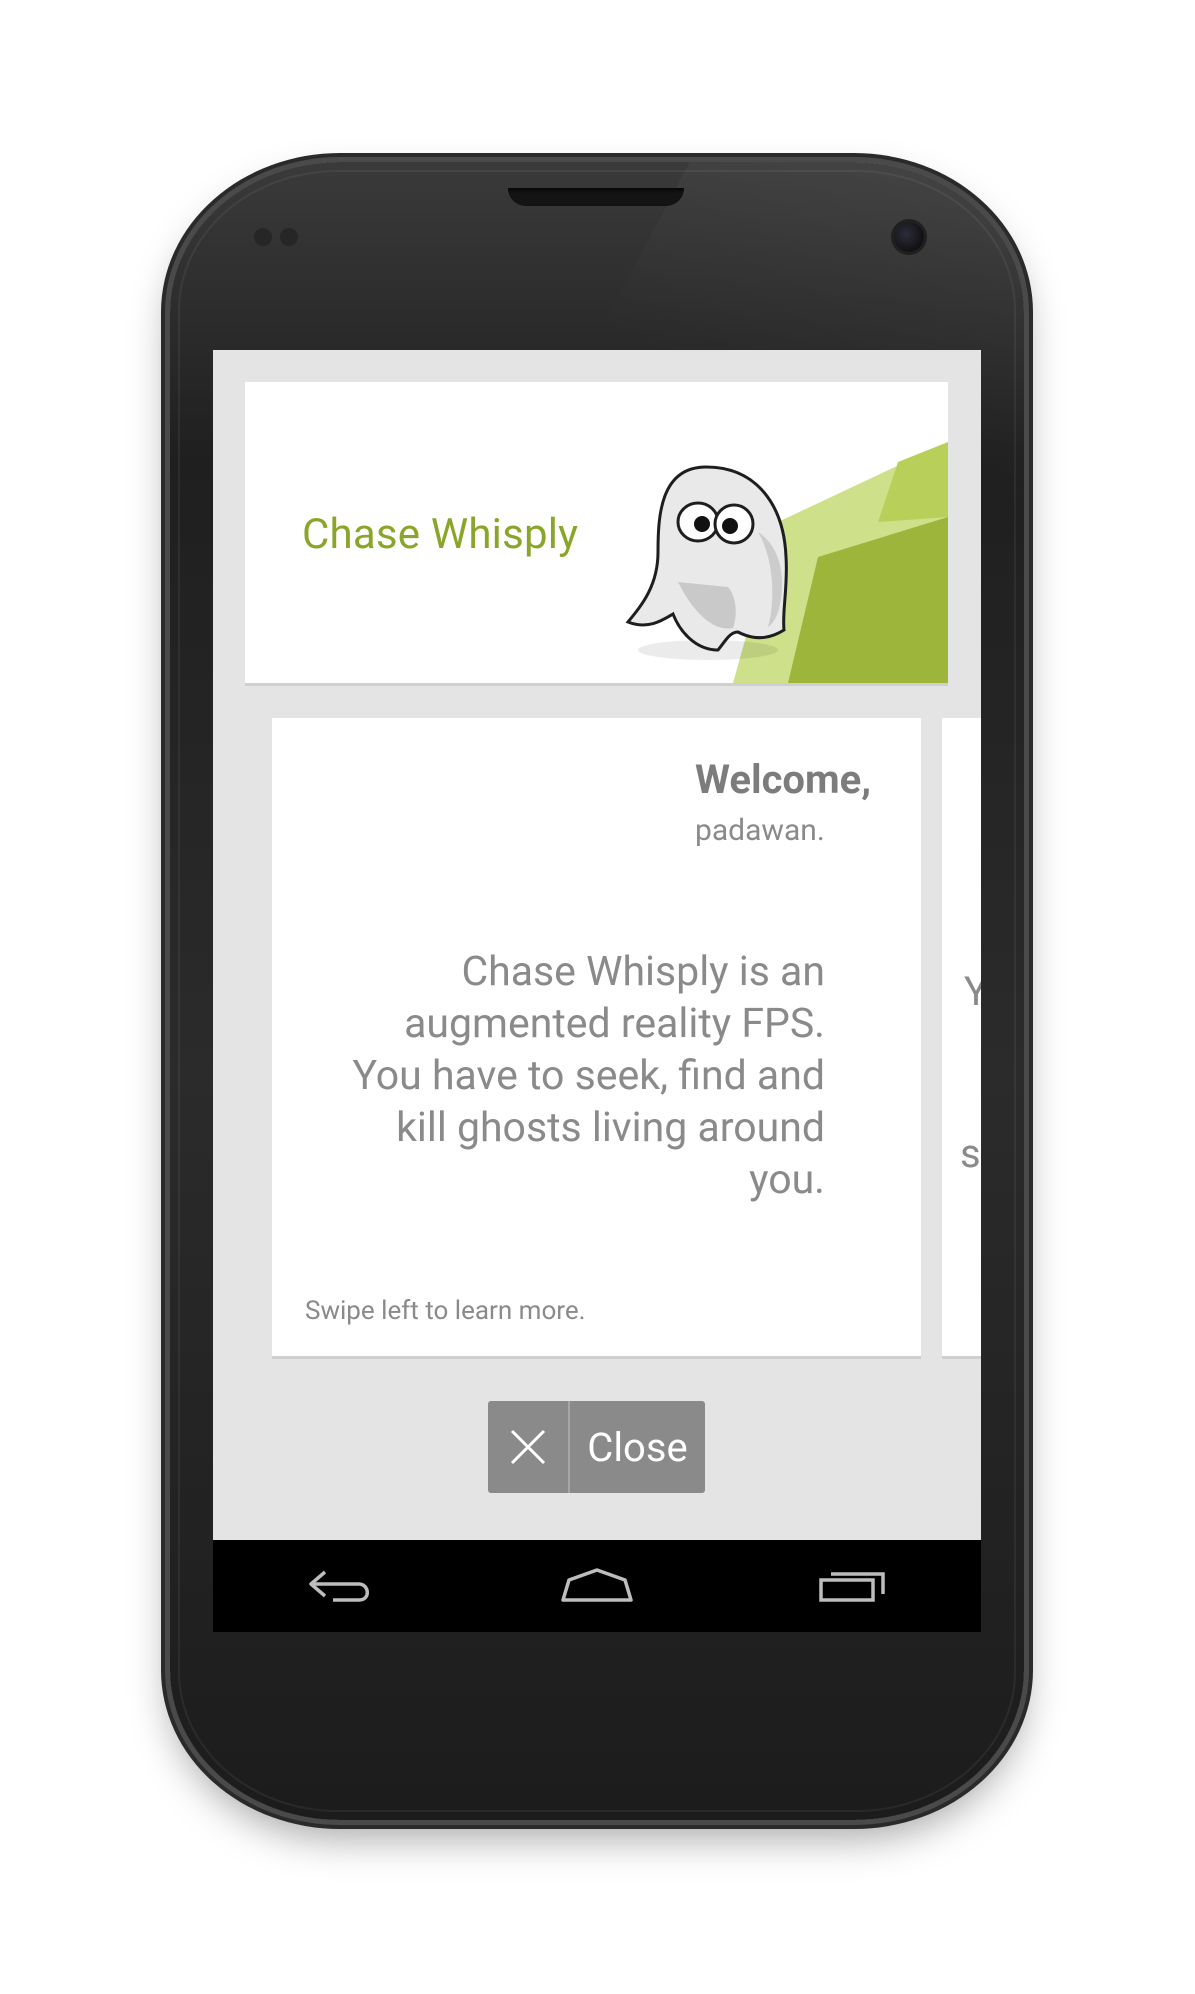 This screenshot has width=1195, height=1994. I want to click on home-icon, so click(597, 1585).